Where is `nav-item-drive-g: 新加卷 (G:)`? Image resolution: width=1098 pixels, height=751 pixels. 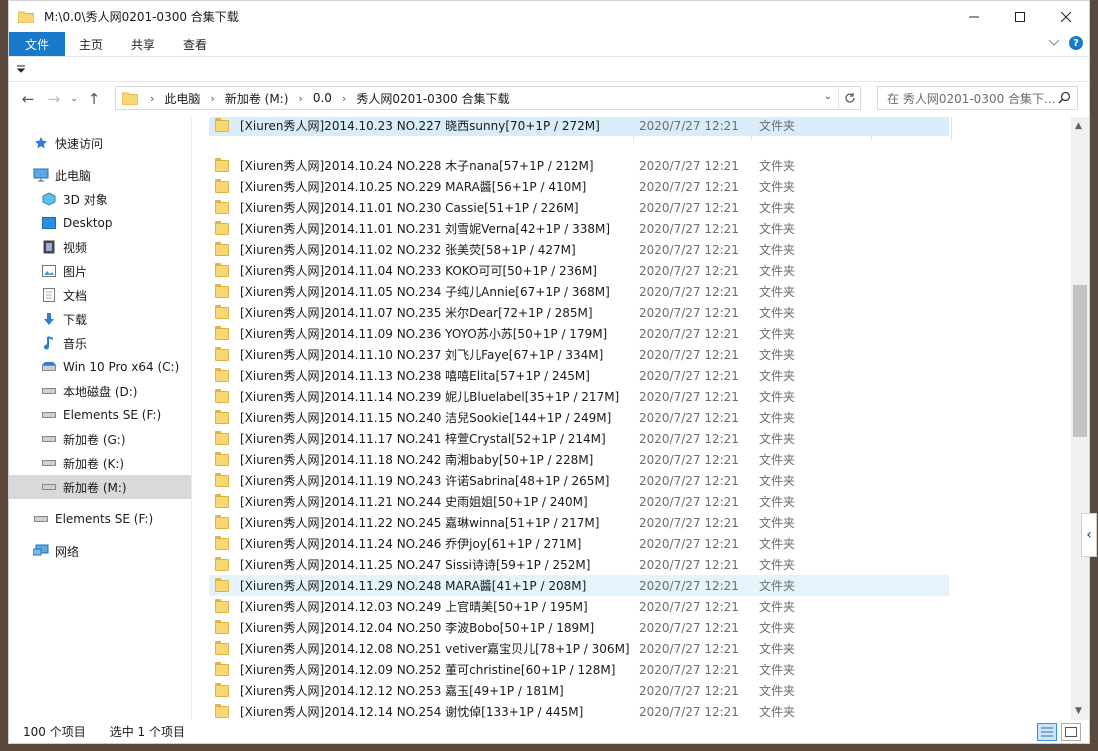
nav-item-drive-g: 新加卷 (G:) is located at coordinates (100, 439).